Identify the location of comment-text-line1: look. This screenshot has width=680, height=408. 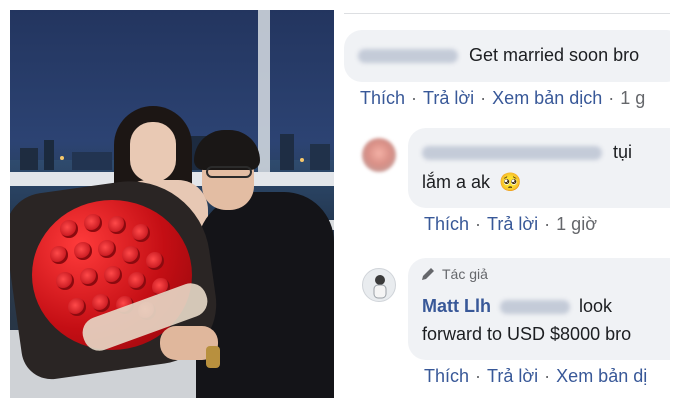
(596, 306).